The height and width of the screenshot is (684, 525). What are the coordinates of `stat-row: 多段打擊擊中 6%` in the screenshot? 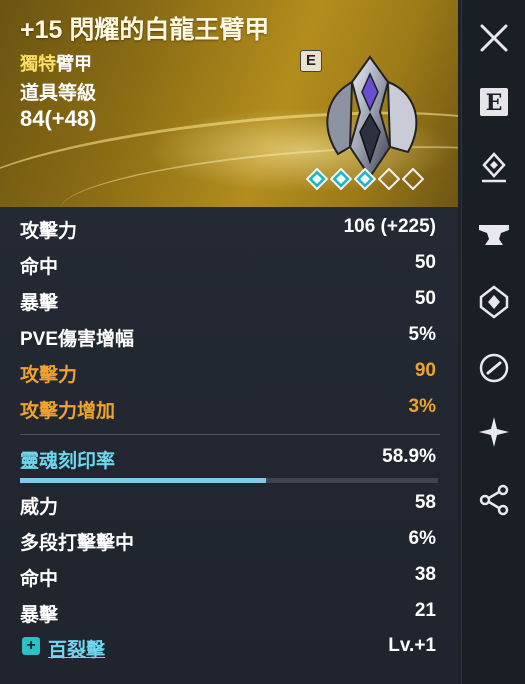 It's located at (229, 540).